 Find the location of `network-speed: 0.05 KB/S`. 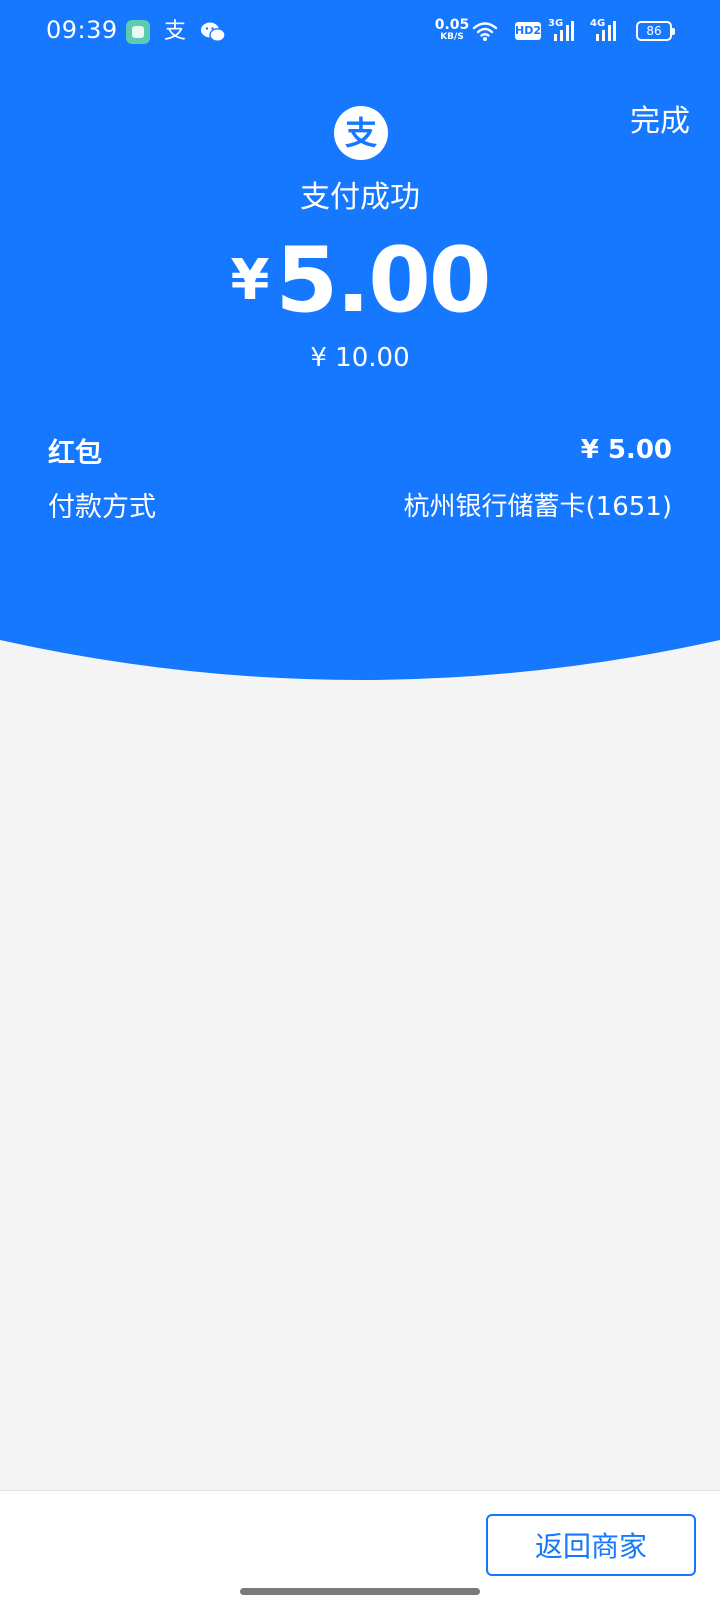

network-speed: 0.05 KB/S is located at coordinates (452, 29).